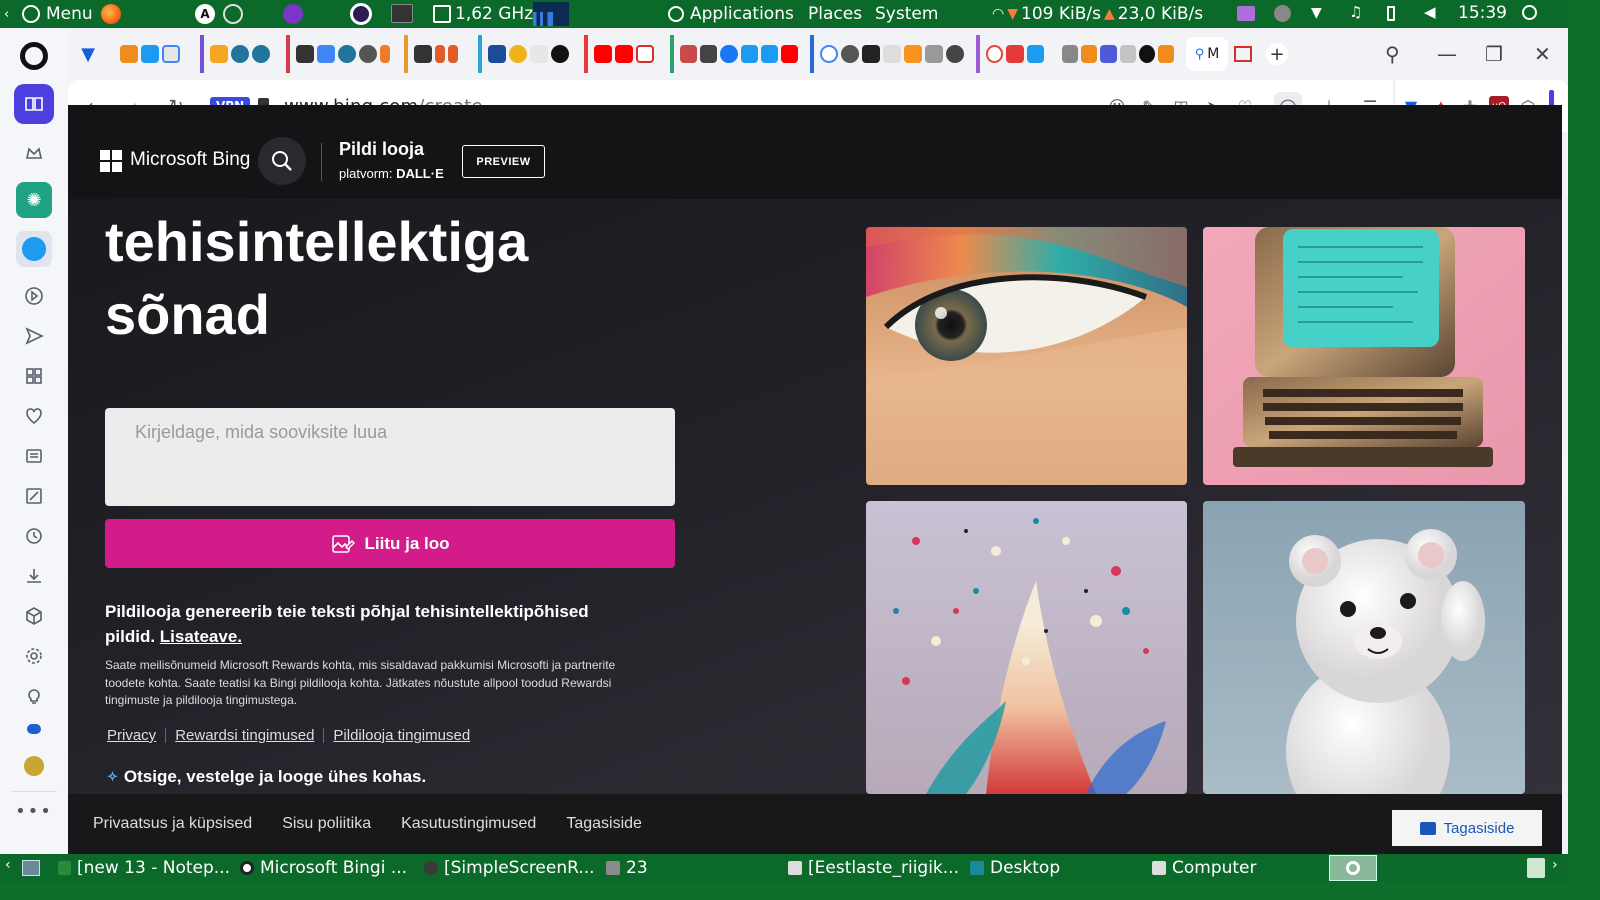  I want to click on opera-launcher-icon, so click(361, 14).